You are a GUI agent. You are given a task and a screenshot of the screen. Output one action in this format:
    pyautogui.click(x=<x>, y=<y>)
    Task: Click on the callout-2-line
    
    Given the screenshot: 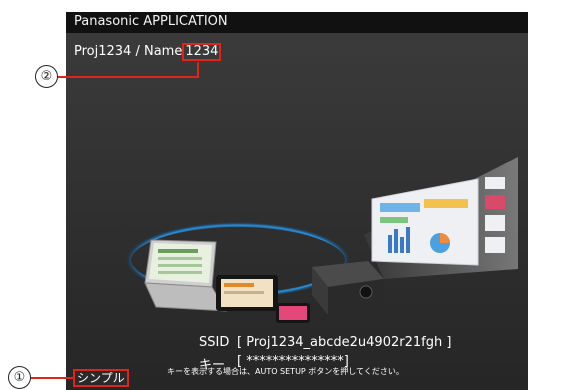 What is the action you would take?
    pyautogui.click(x=128, y=77)
    